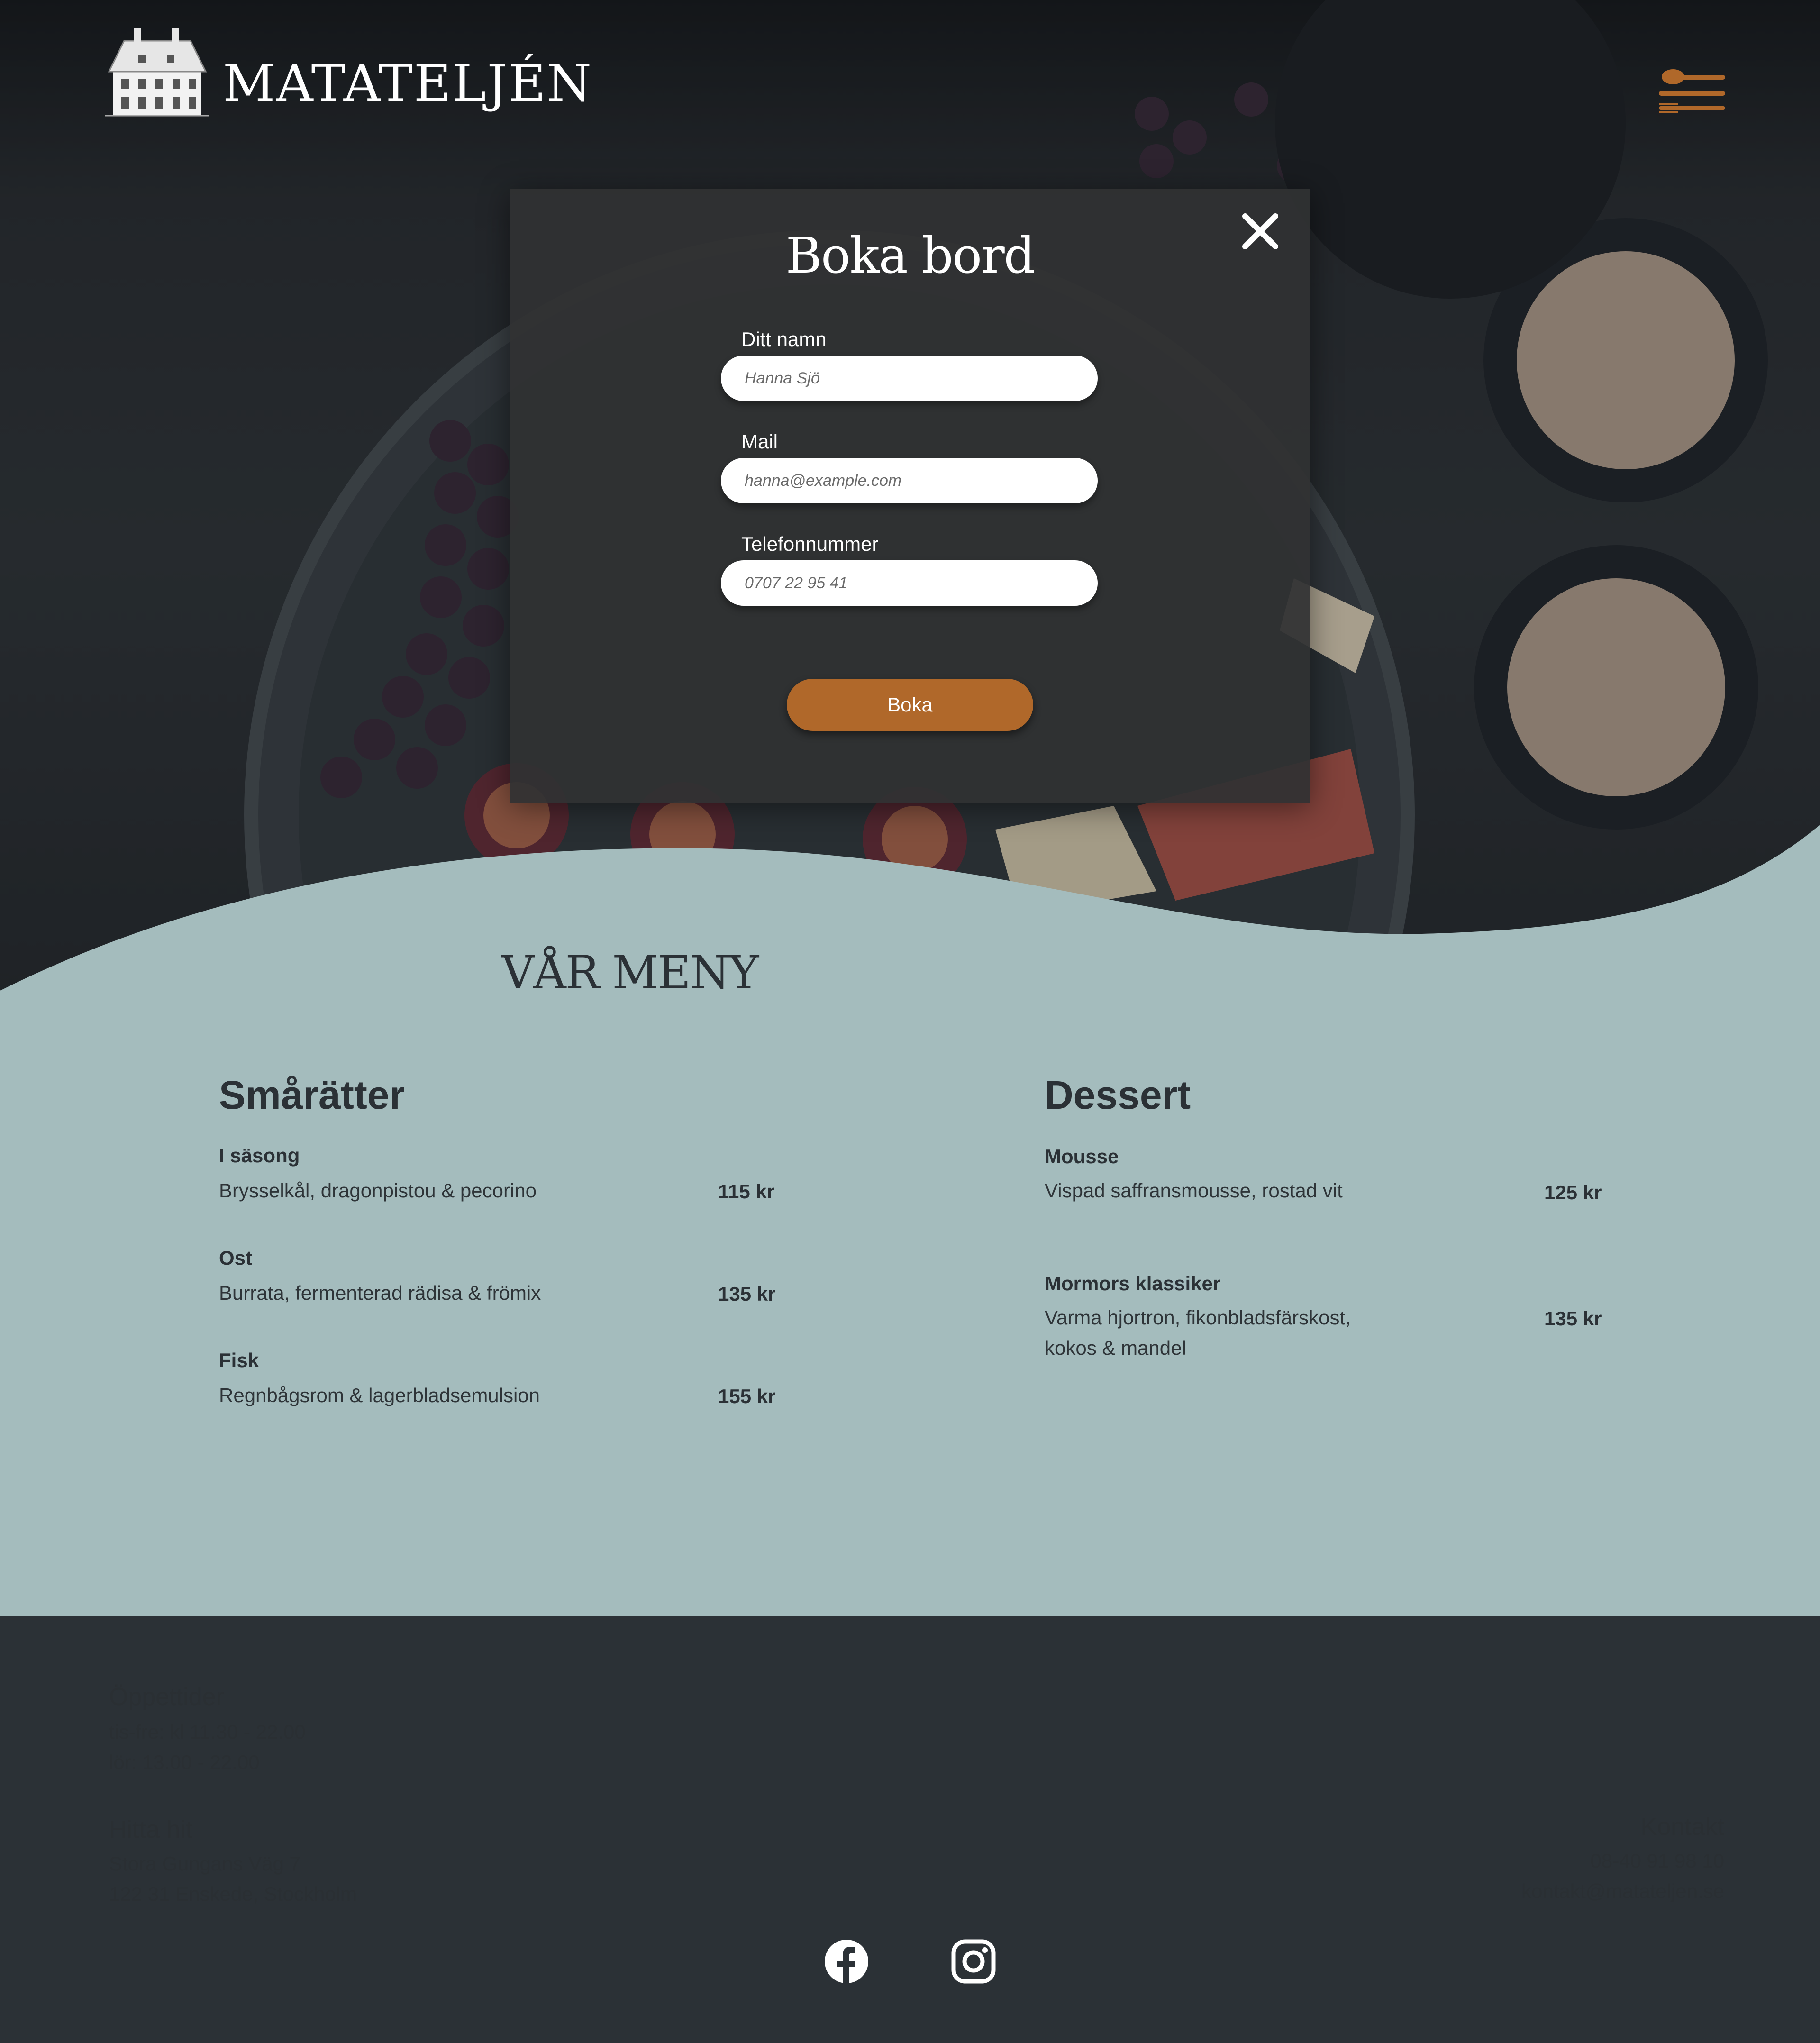 This screenshot has width=1820, height=2043. Describe the element at coordinates (909, 583) in the screenshot. I see `phone-input` at that location.